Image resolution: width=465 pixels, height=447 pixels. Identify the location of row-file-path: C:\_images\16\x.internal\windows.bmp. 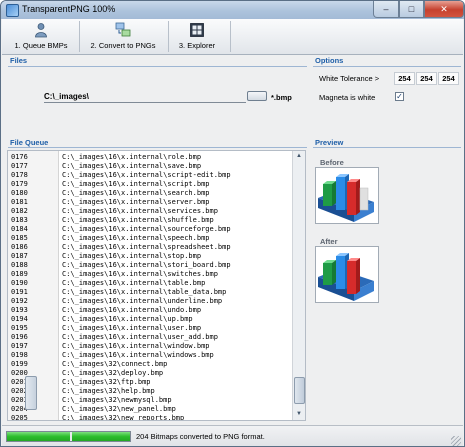
(138, 355).